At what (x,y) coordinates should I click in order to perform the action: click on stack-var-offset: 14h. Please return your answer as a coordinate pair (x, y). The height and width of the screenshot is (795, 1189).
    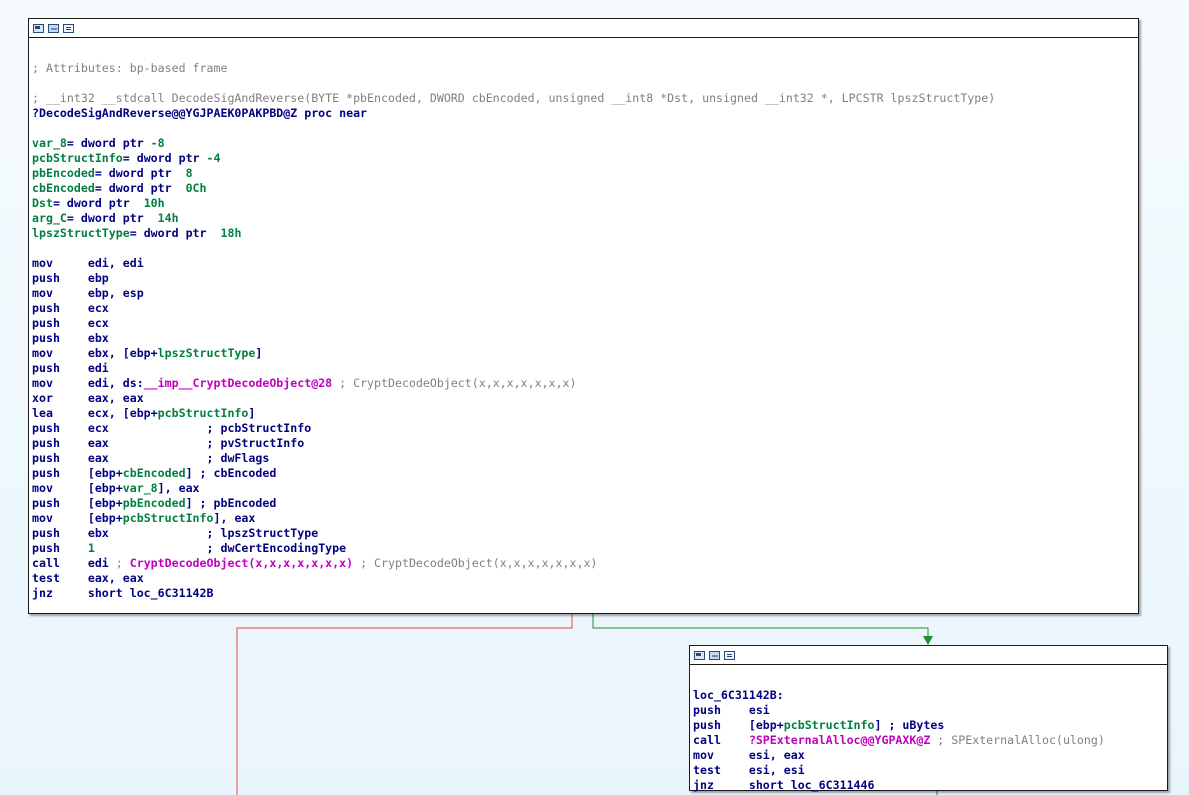
    Looking at the image, I should click on (168, 218).